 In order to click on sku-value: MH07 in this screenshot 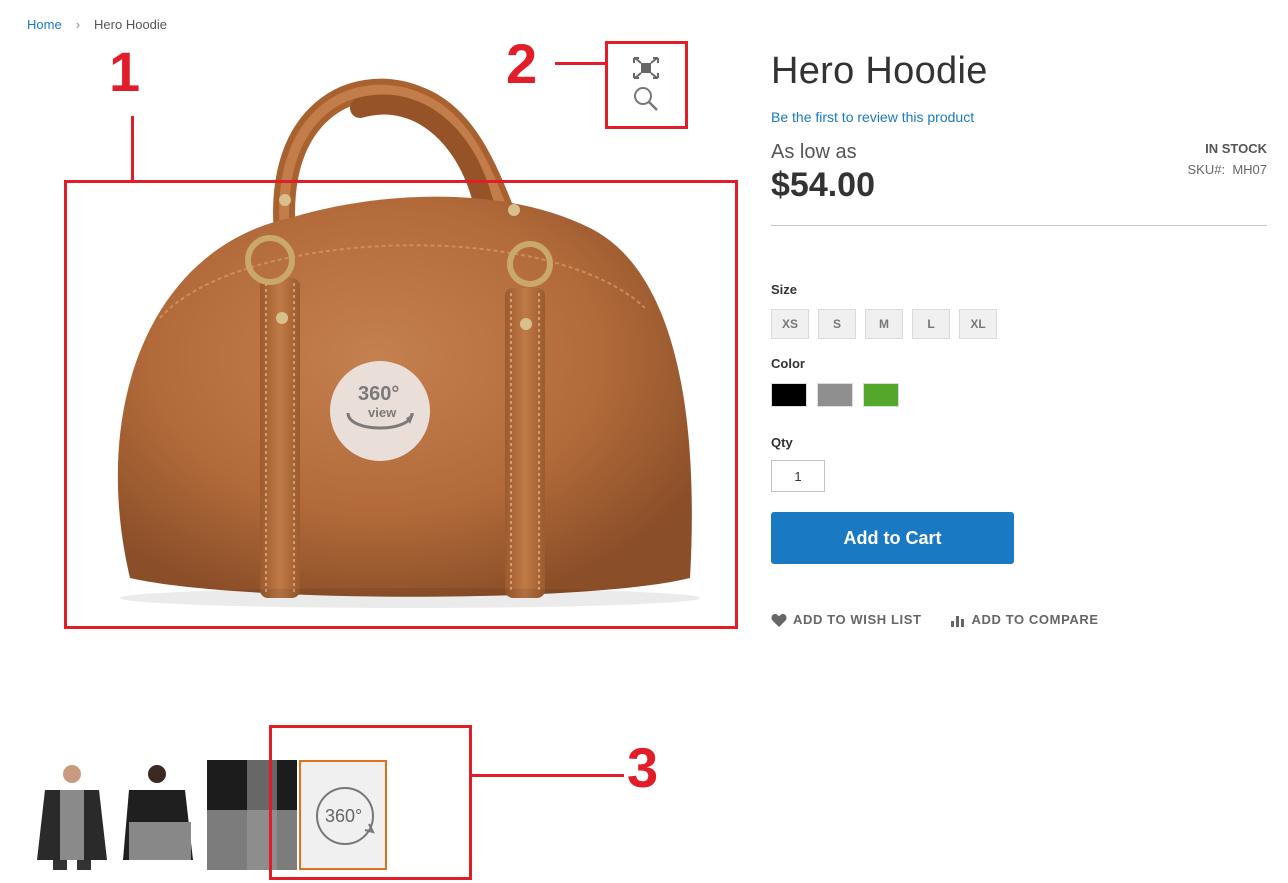, I will do `click(1249, 169)`.